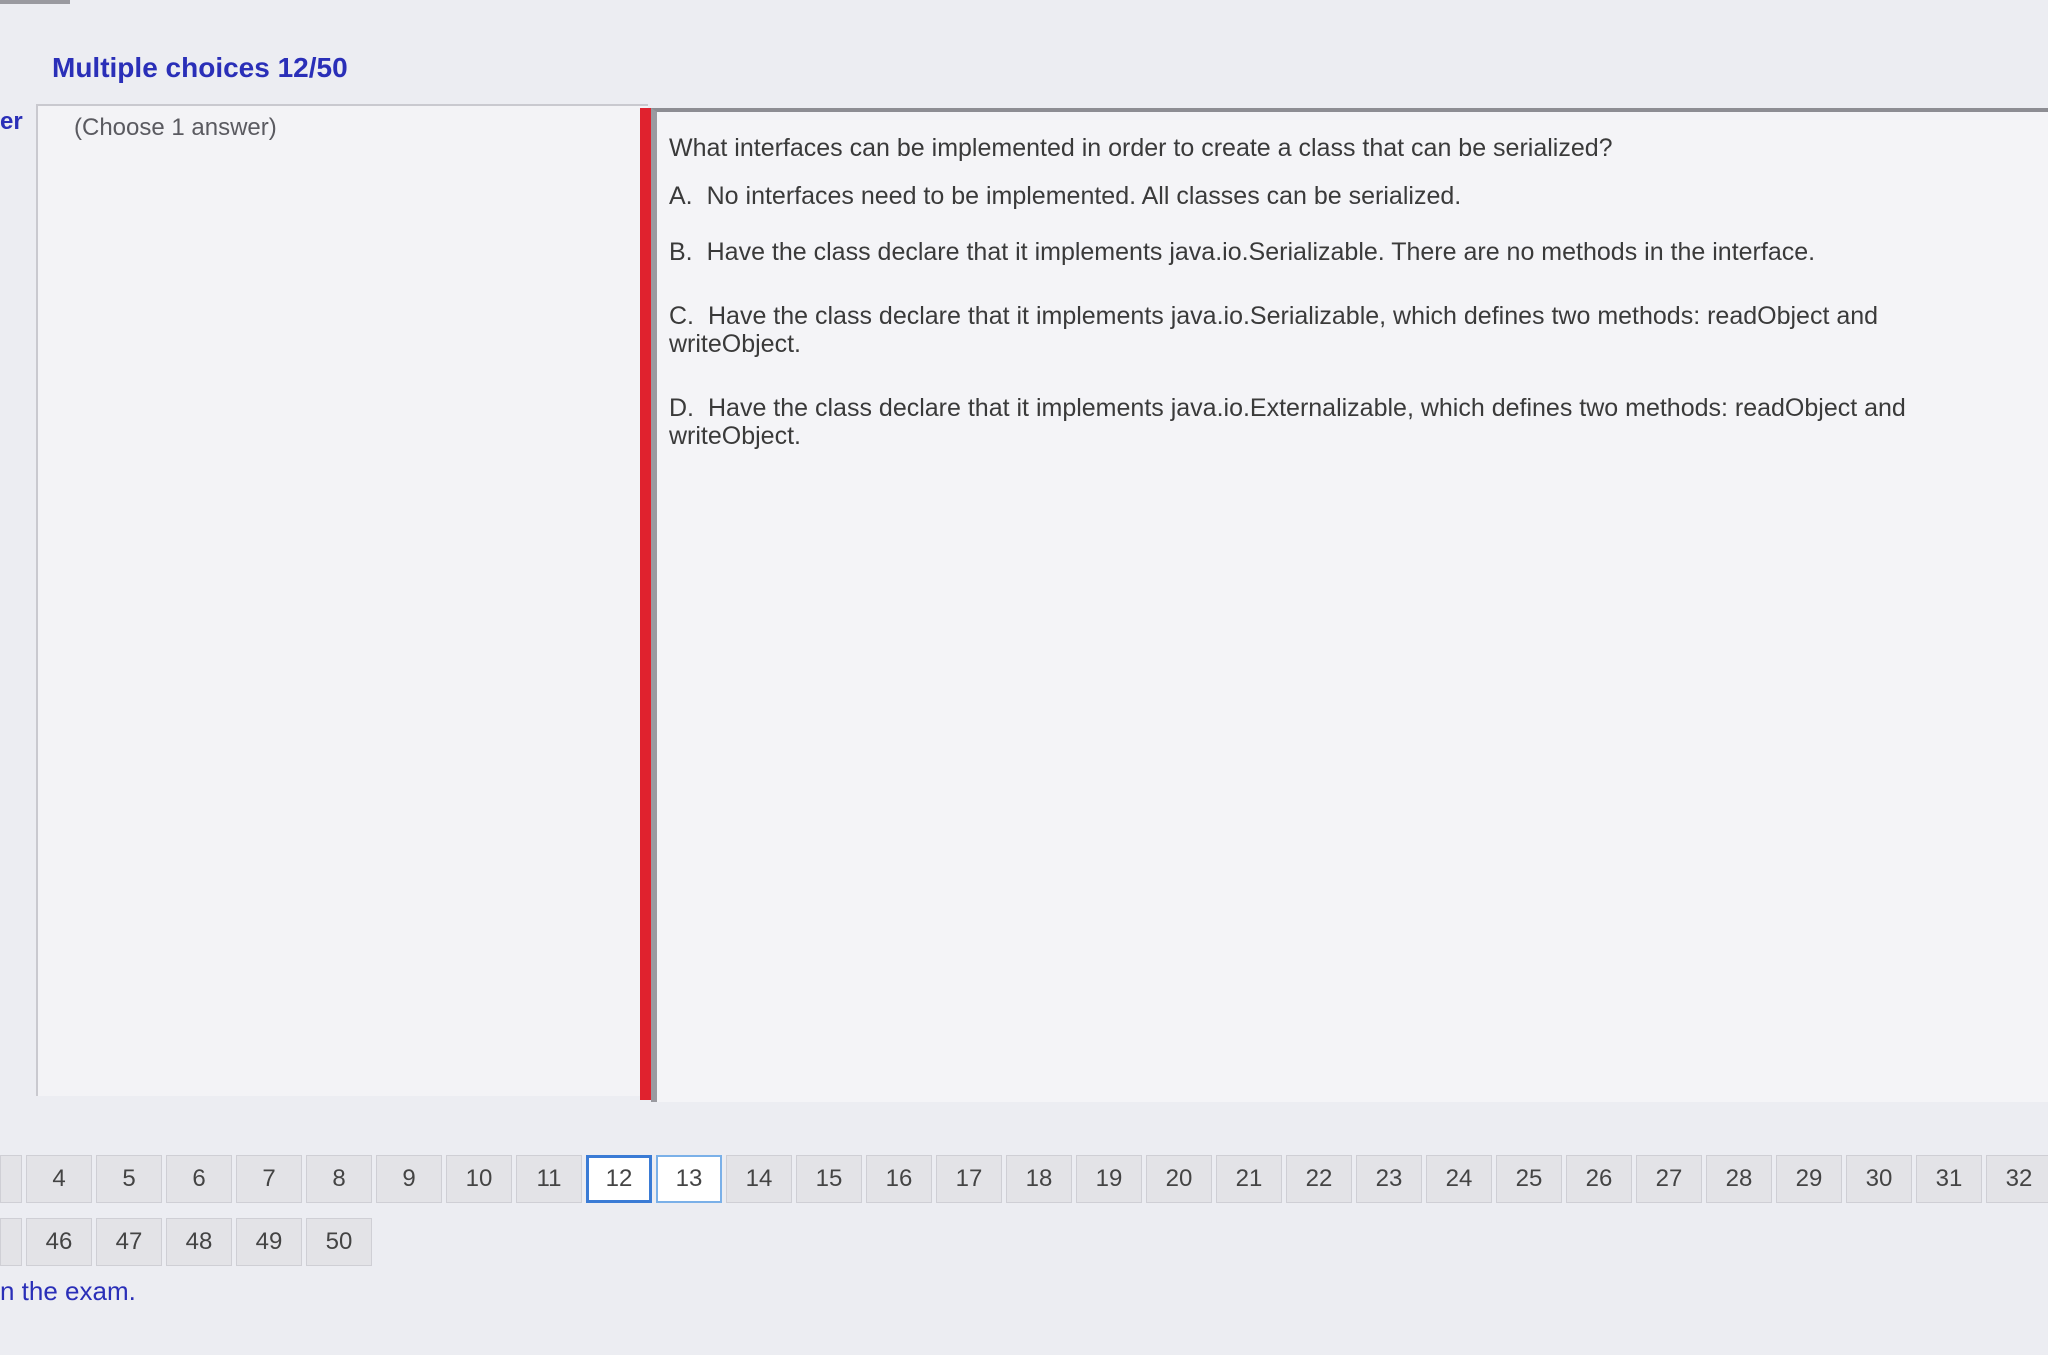 This screenshot has width=2048, height=1355. Describe the element at coordinates (409, 1179) in the screenshot. I see `question-button-9: 9` at that location.